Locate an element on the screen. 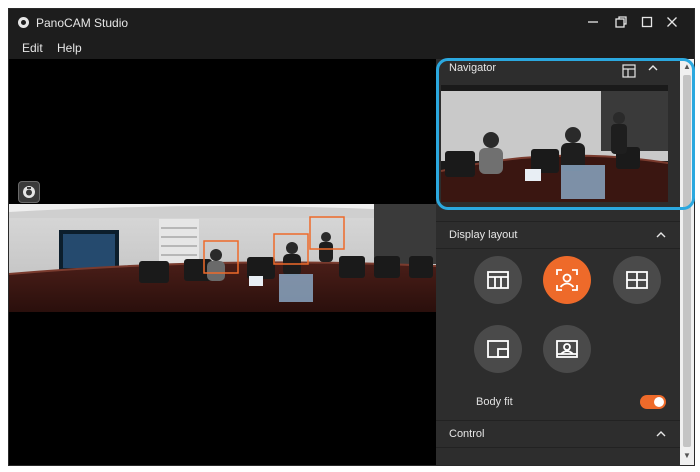 The width and height of the screenshot is (700, 472). title-bar: PanoCAM Studio is located at coordinates (351, 23).